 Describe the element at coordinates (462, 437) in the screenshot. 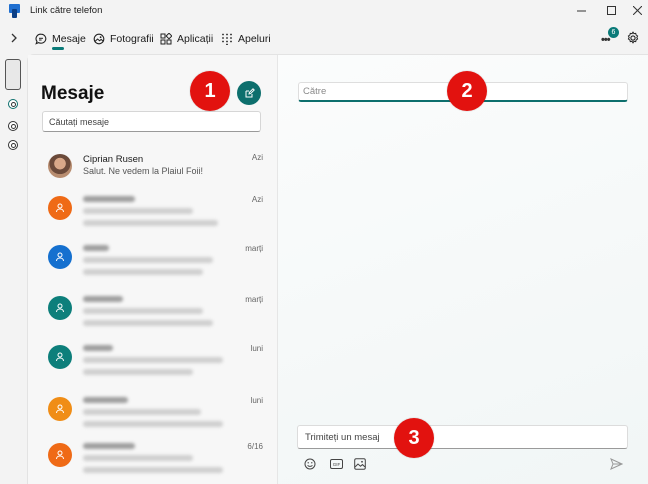

I see `message-input` at that location.